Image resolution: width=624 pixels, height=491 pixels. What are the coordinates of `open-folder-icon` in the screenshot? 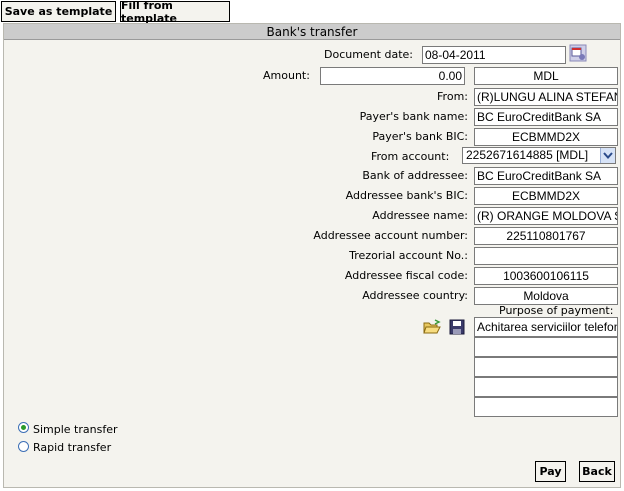 It's located at (432, 327).